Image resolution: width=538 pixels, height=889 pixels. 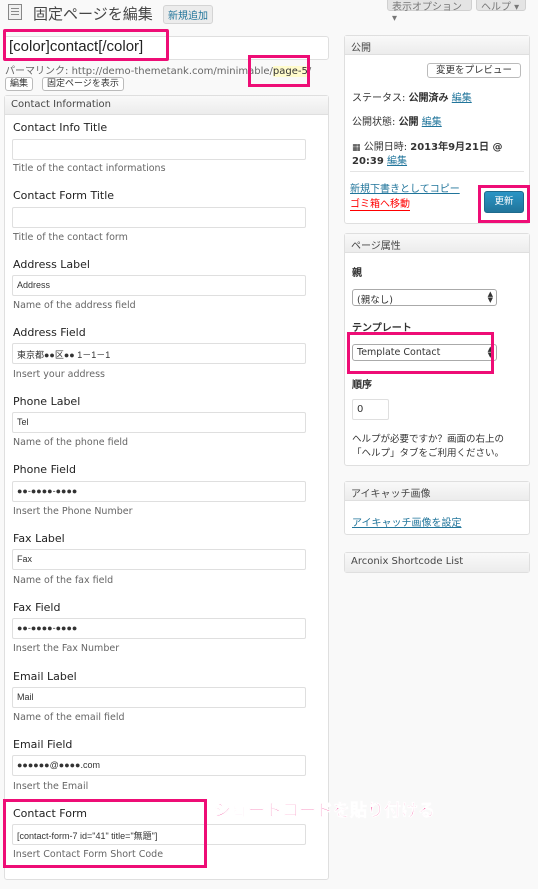 I want to click on address-field-label: Address Field, so click(x=49, y=332).